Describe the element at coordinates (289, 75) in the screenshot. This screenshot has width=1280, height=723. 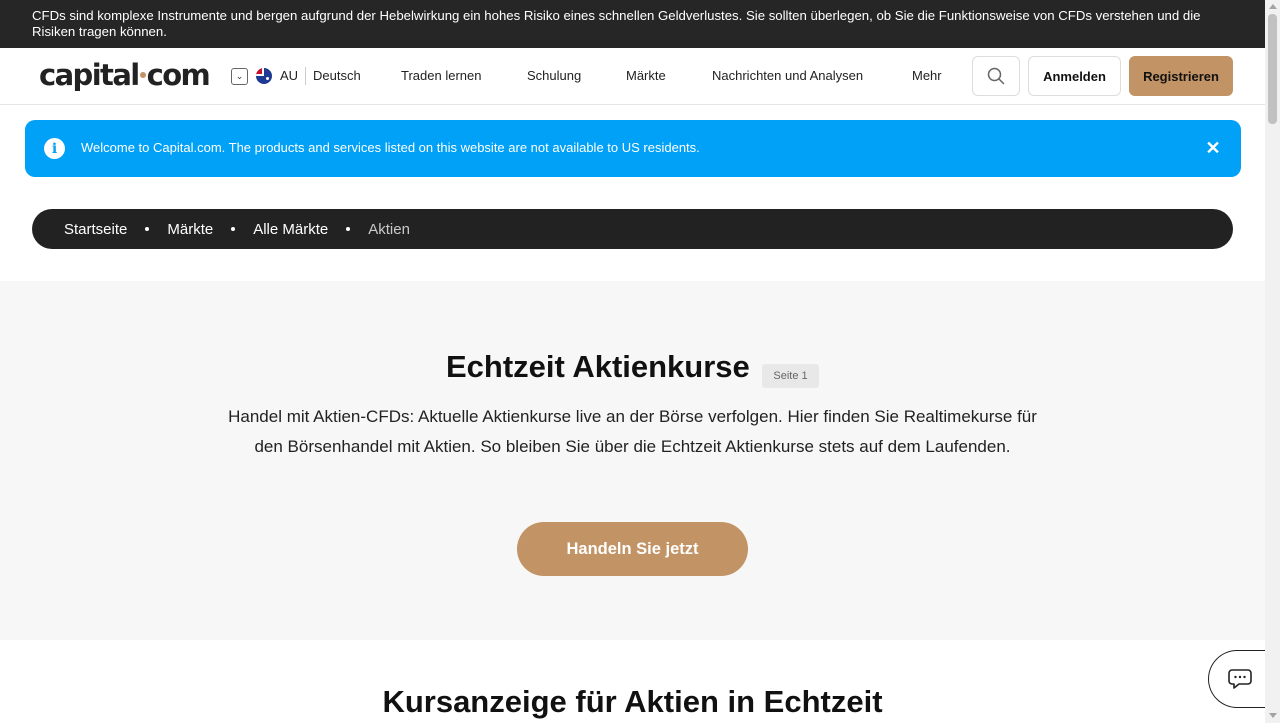
I see `region-selector: AU` at that location.